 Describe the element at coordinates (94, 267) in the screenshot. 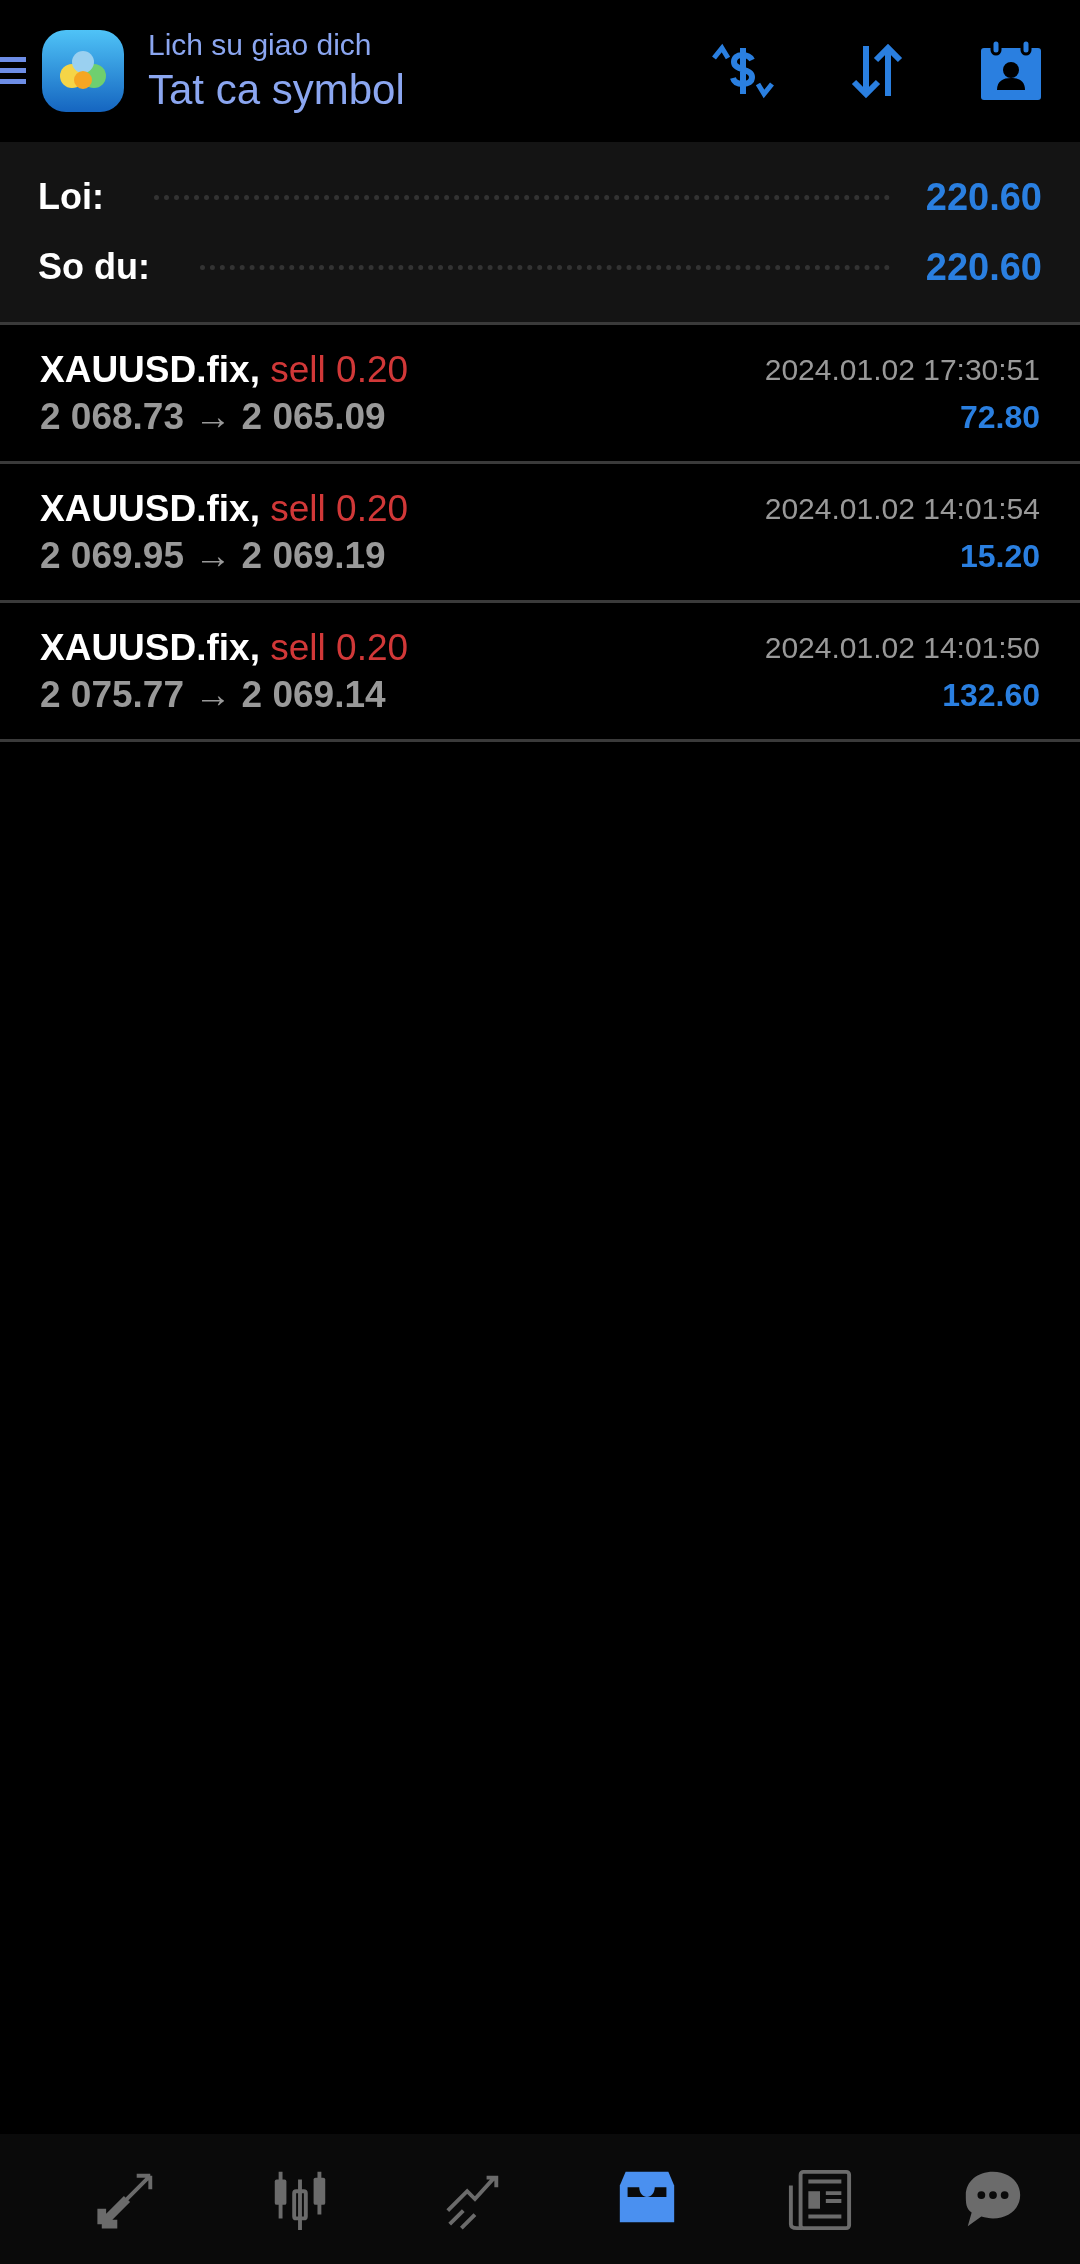

I see `summary-label: So du:` at that location.